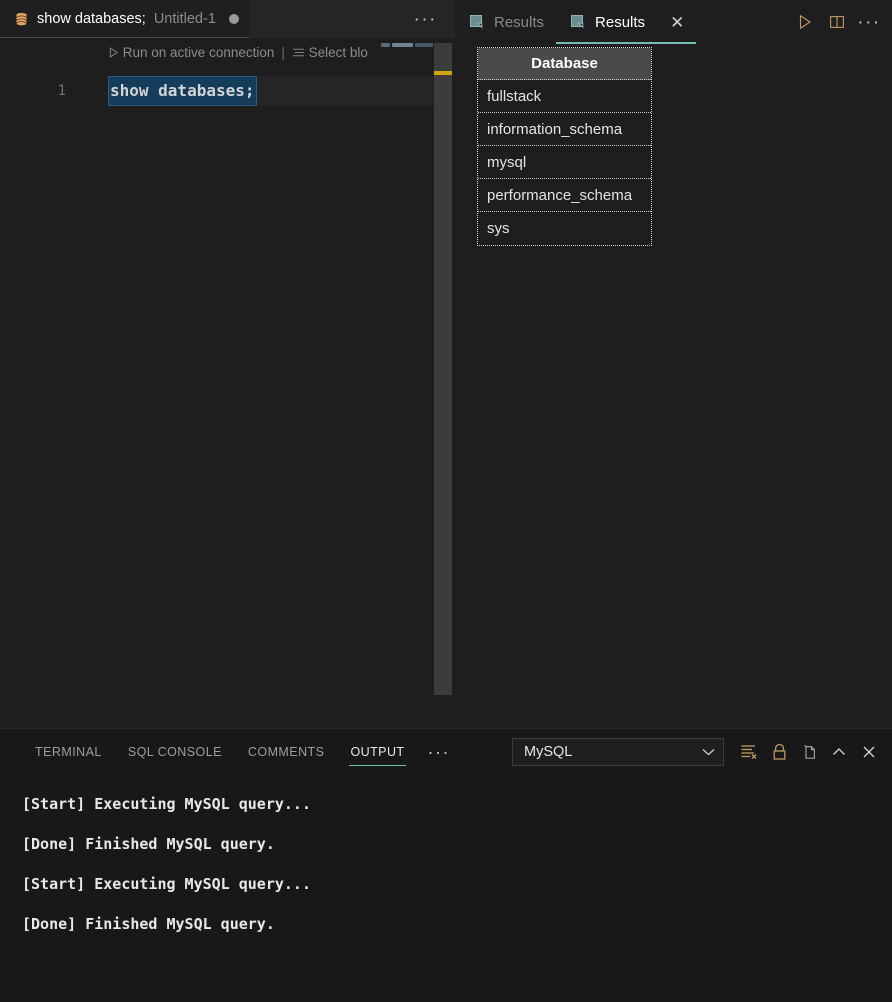 This screenshot has height=1002, width=892. I want to click on editor-vertical-scrollbar, so click(443, 369).